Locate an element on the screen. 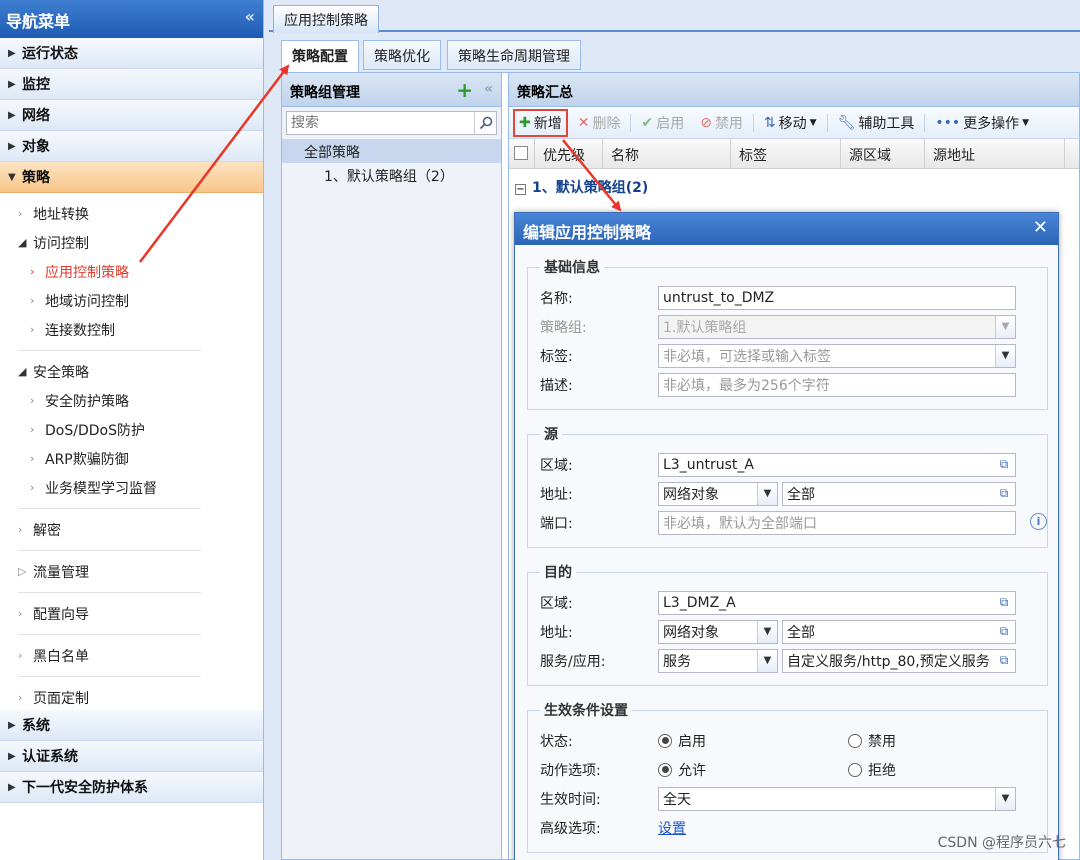  more-actions-button: ••• 更多操作 ▼ is located at coordinates (982, 123).